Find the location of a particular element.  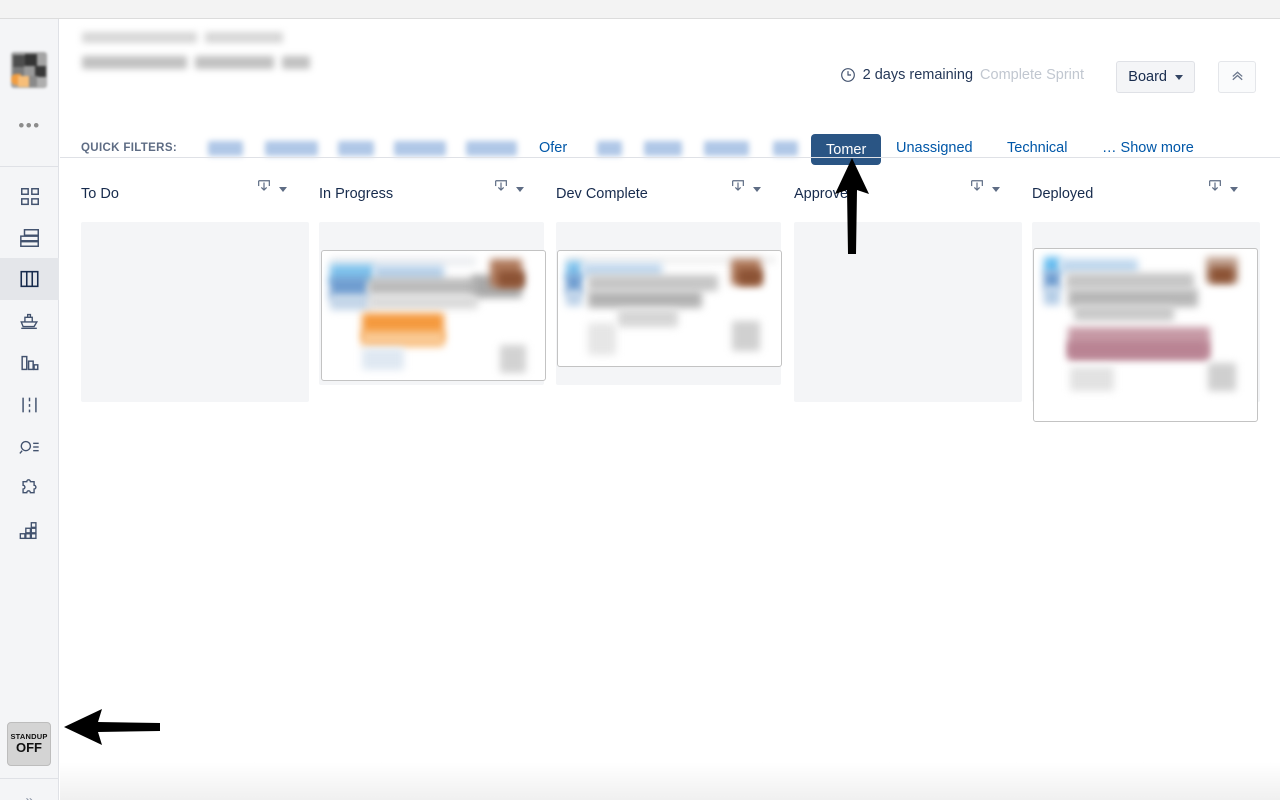

page-title is located at coordinates (134, 62).